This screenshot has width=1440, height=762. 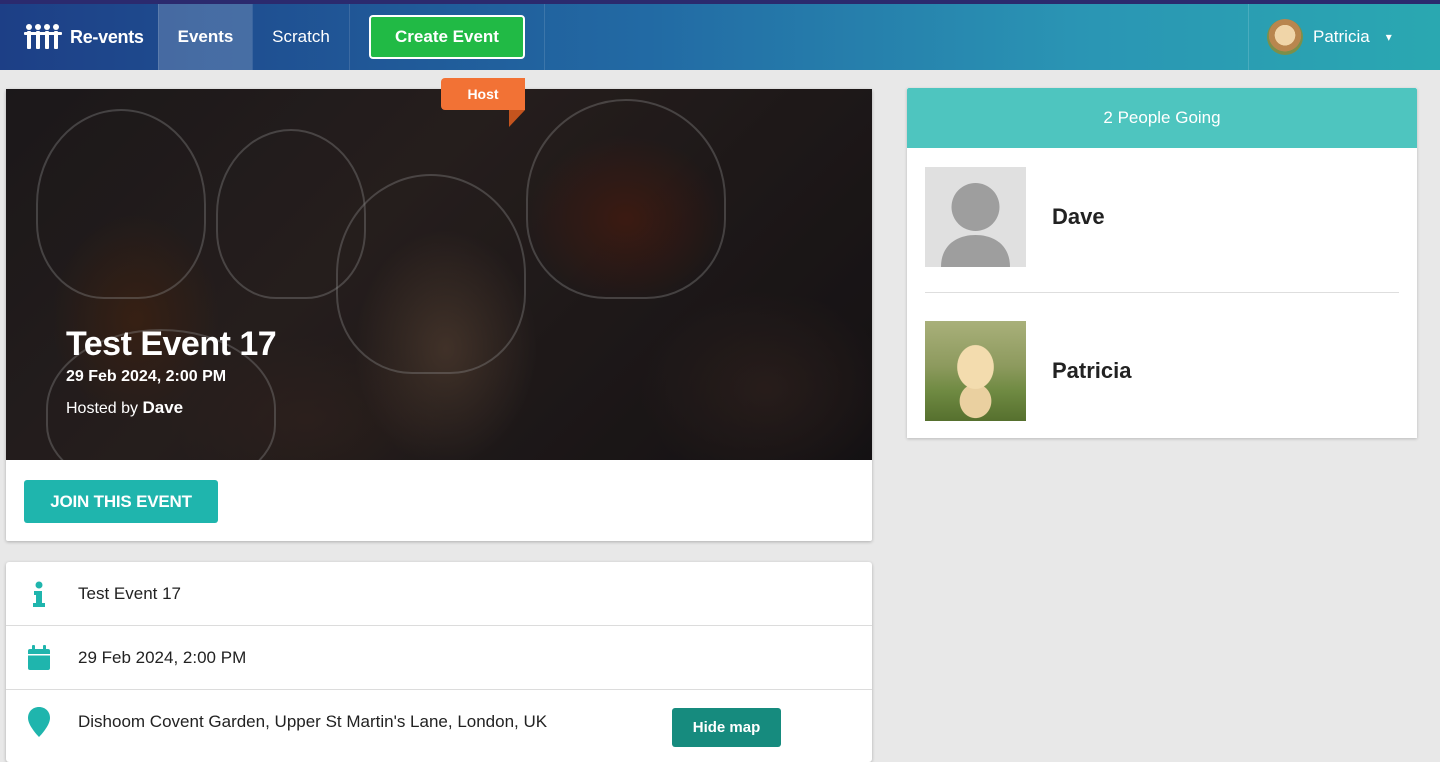 I want to click on info-date: 29 Feb 2024, 2:00 PM, so click(x=162, y=657).